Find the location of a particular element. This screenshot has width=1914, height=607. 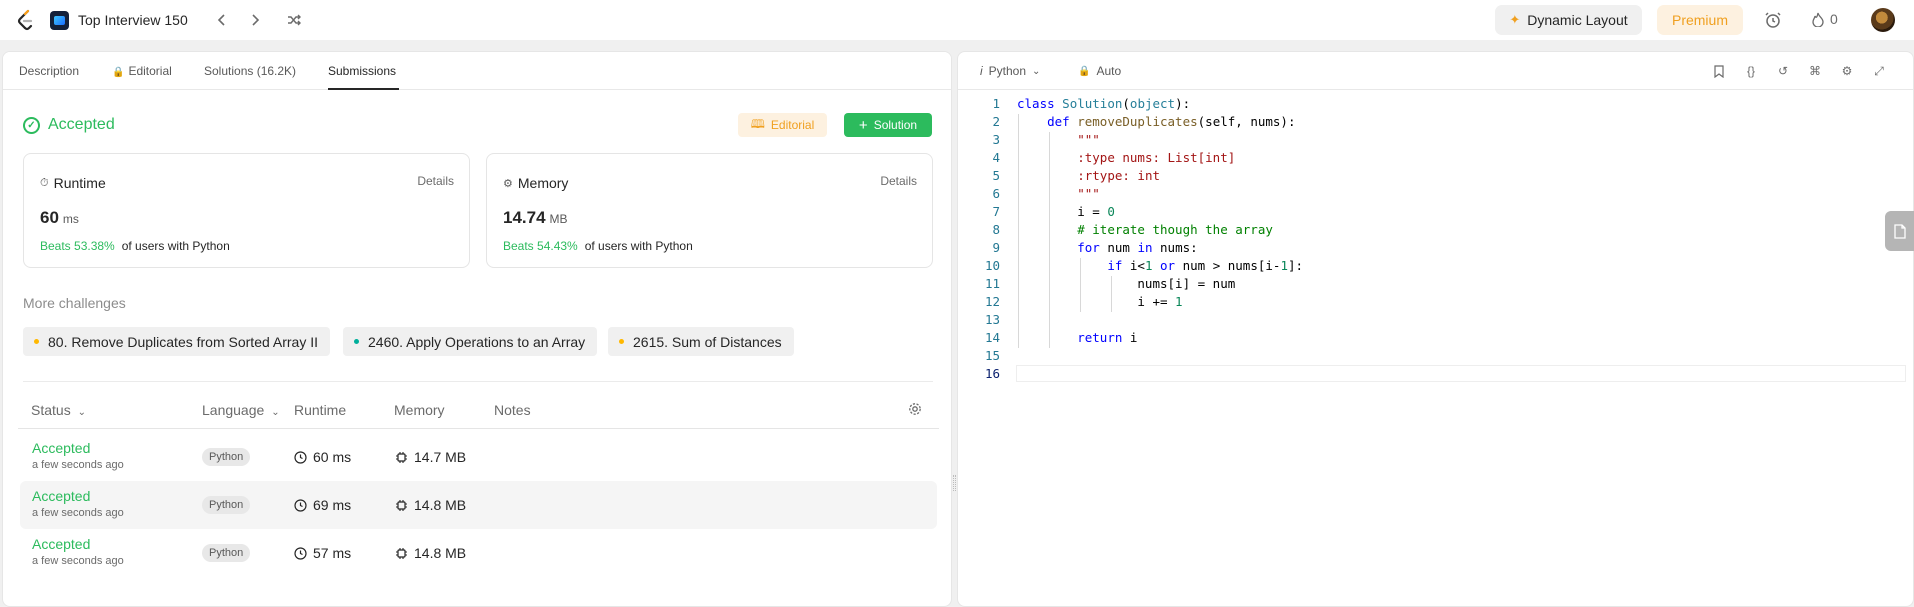

memory-beats: Beats 54.43% of users with Python is located at coordinates (598, 246).